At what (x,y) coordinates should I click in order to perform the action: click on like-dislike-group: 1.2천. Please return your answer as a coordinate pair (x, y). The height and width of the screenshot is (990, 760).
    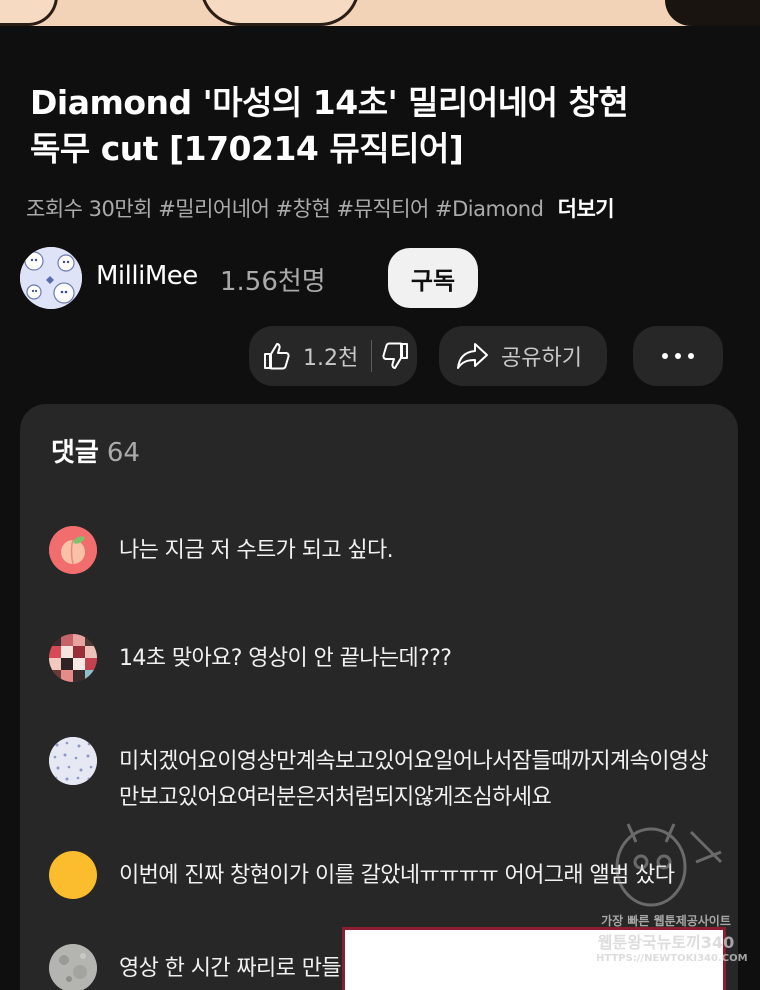
    Looking at the image, I should click on (333, 356).